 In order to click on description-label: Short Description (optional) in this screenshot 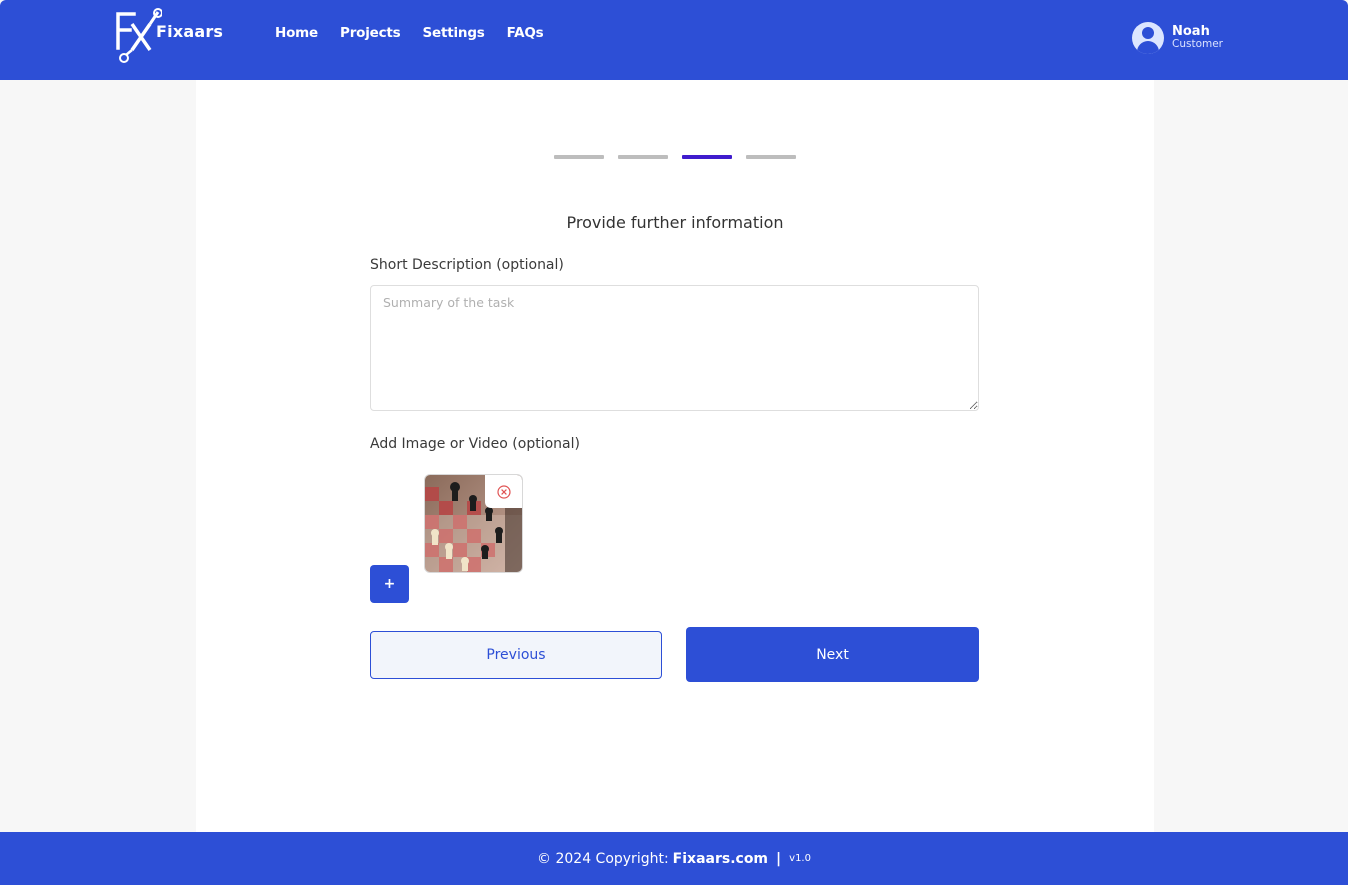, I will do `click(467, 265)`.